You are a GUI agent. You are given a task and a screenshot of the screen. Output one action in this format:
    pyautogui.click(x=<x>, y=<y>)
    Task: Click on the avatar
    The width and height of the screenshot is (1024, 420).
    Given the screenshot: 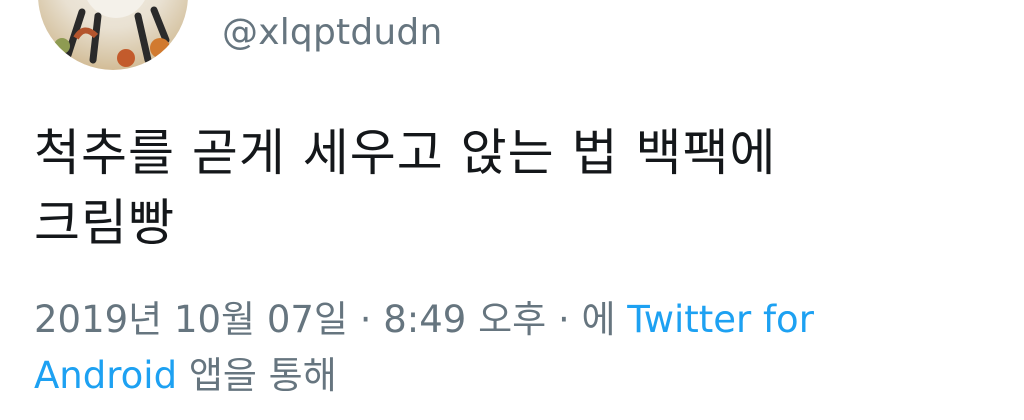 What is the action you would take?
    pyautogui.click(x=113, y=35)
    